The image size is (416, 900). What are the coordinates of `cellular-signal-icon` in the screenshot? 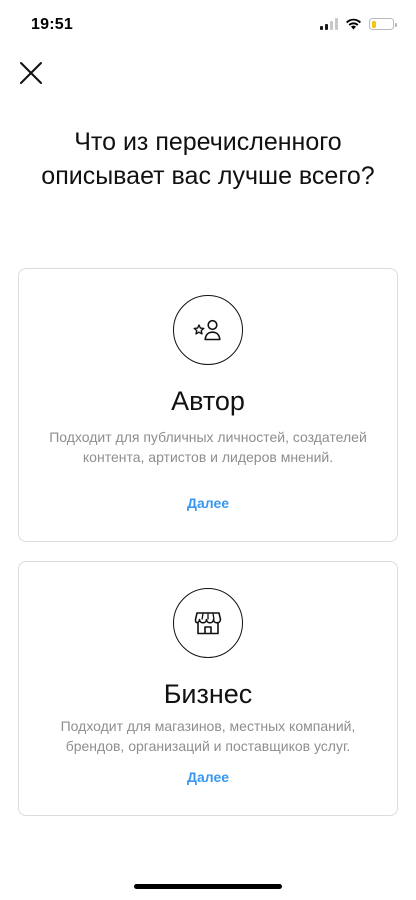 It's located at (329, 24).